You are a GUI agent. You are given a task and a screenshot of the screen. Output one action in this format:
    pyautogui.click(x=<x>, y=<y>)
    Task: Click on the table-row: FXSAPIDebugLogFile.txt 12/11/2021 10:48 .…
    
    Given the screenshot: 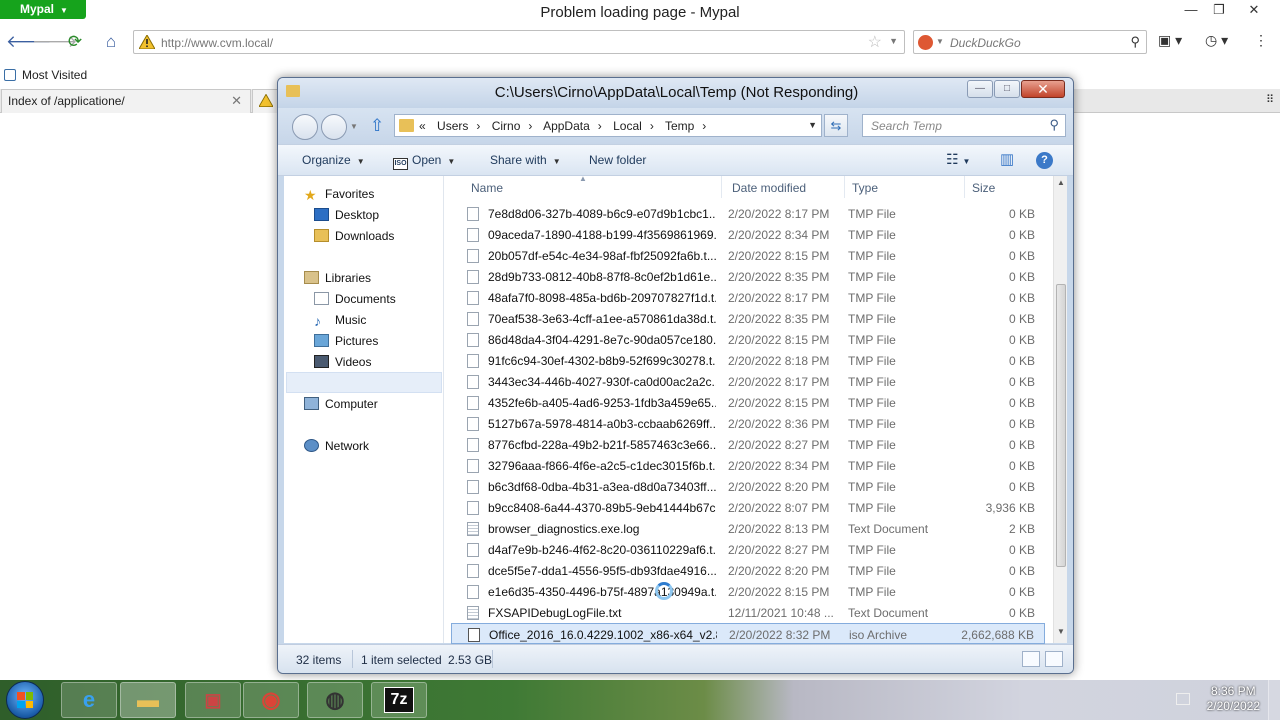 What is the action you would take?
    pyautogui.click(x=748, y=612)
    